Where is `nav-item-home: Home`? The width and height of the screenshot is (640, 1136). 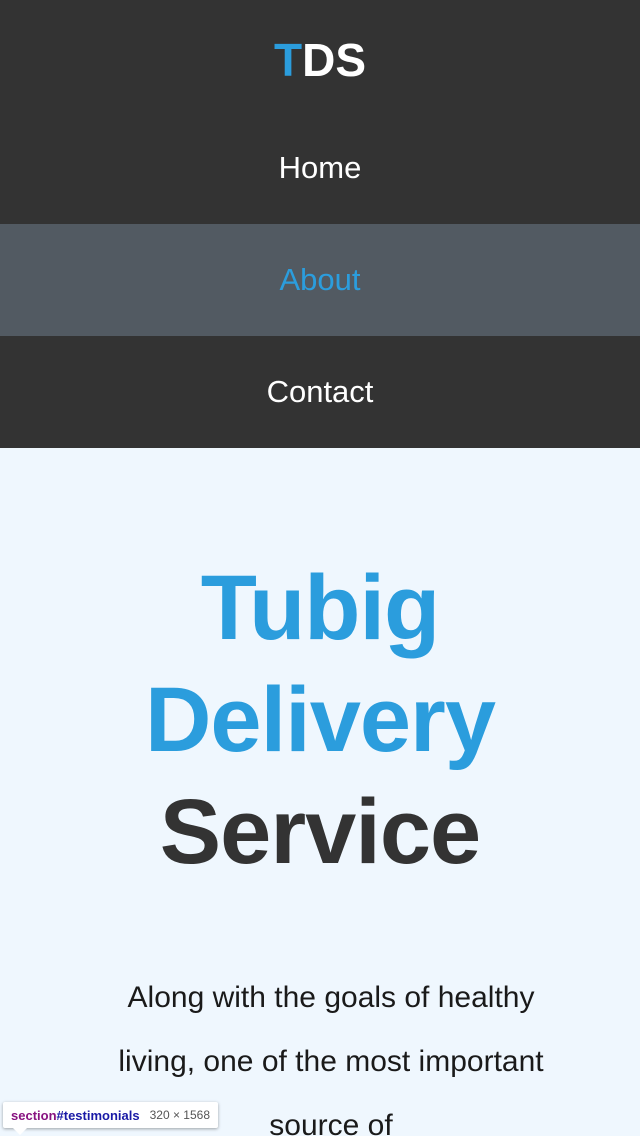
nav-item-home: Home is located at coordinates (320, 168).